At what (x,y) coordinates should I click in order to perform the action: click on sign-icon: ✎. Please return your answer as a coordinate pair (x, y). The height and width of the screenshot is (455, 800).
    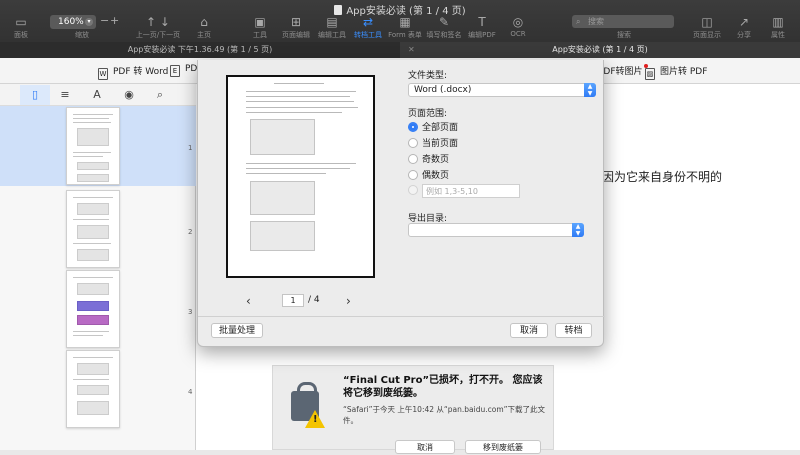
    Looking at the image, I should click on (444, 22).